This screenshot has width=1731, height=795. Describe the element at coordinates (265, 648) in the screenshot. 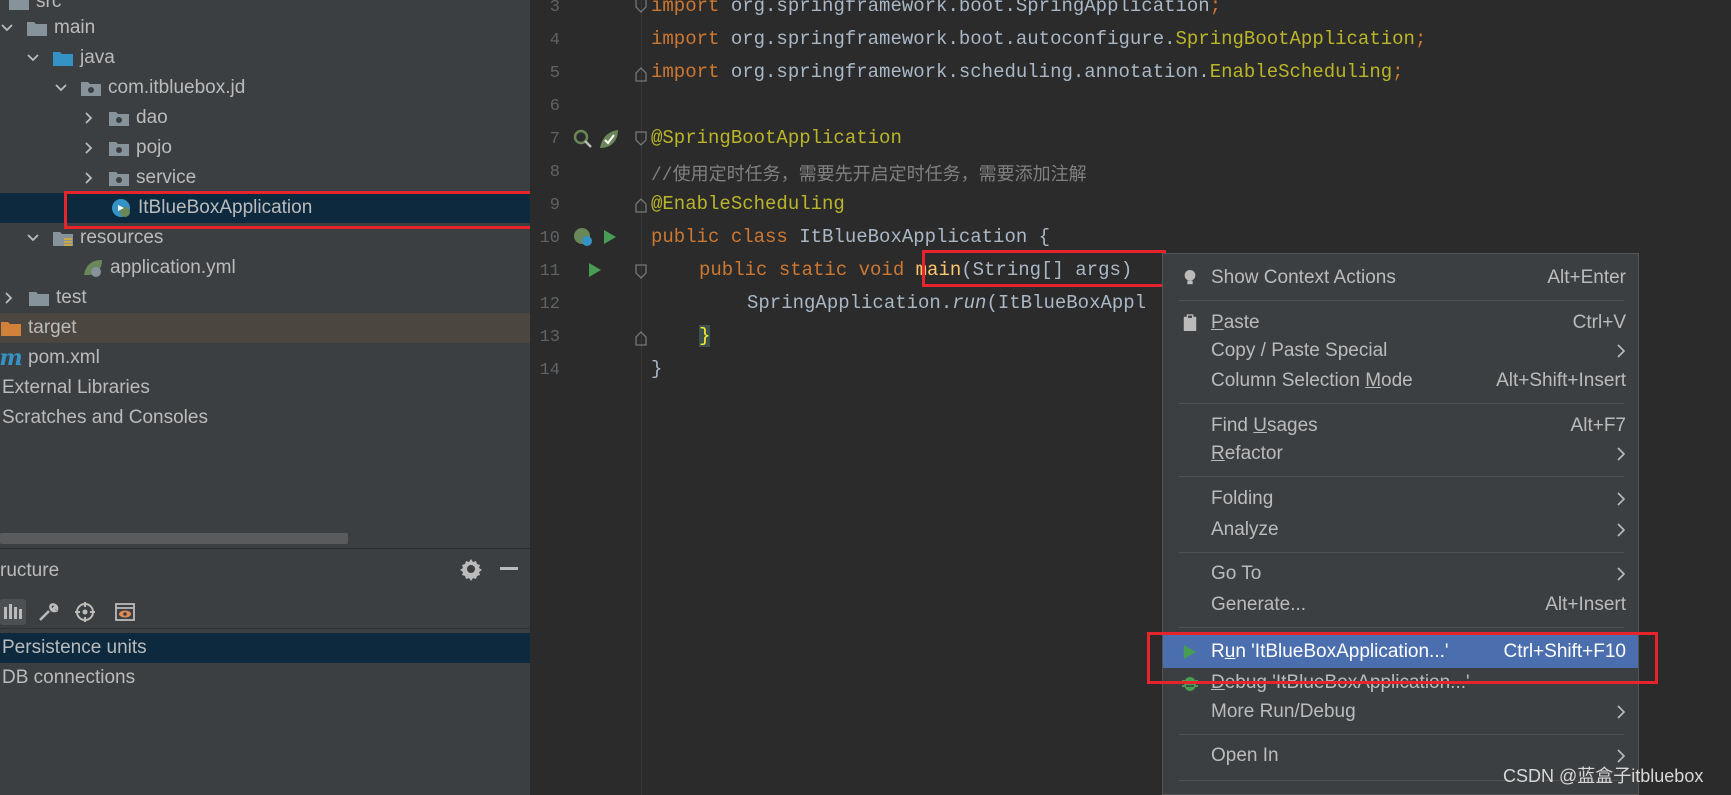

I see `structure-item-persistence-units: Persistence units` at that location.